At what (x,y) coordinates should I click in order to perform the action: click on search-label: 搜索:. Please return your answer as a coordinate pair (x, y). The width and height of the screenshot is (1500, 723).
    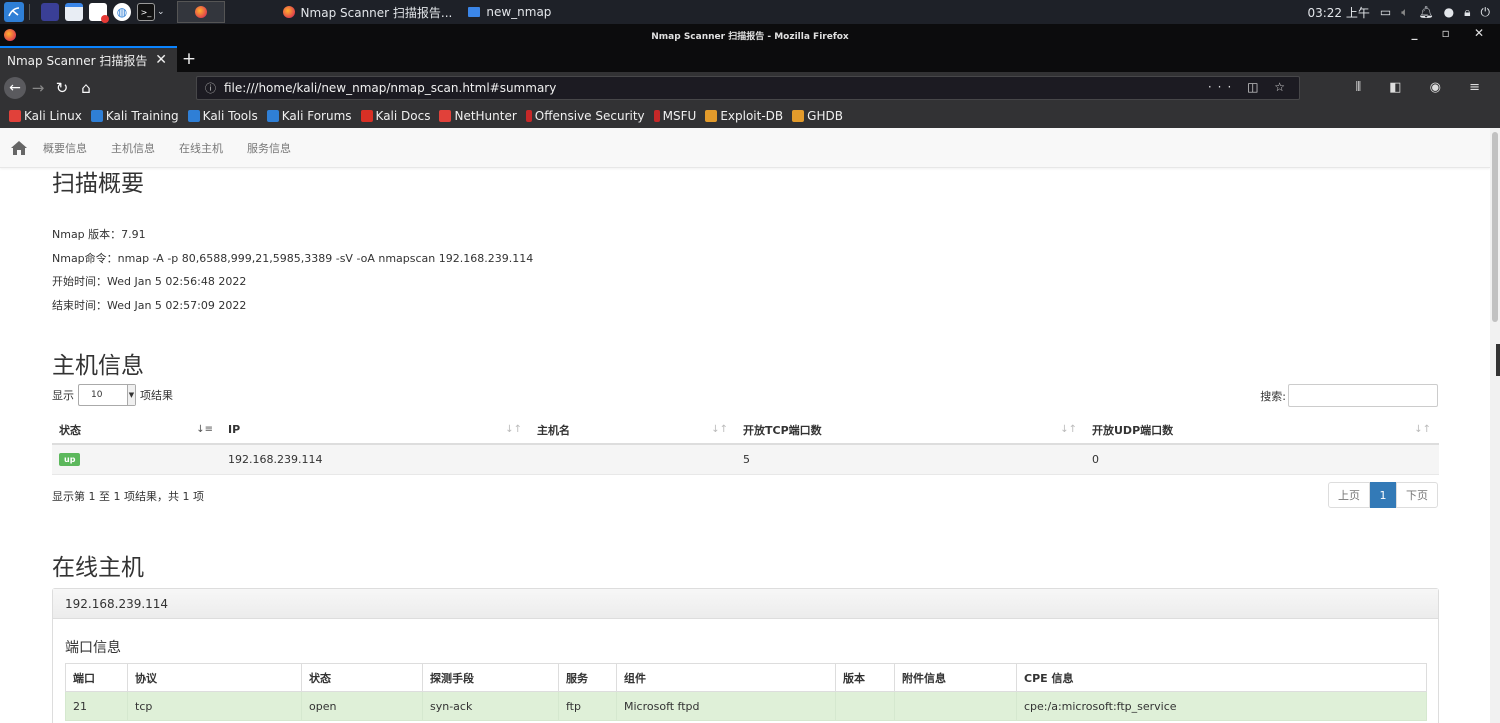
    Looking at the image, I should click on (1273, 396).